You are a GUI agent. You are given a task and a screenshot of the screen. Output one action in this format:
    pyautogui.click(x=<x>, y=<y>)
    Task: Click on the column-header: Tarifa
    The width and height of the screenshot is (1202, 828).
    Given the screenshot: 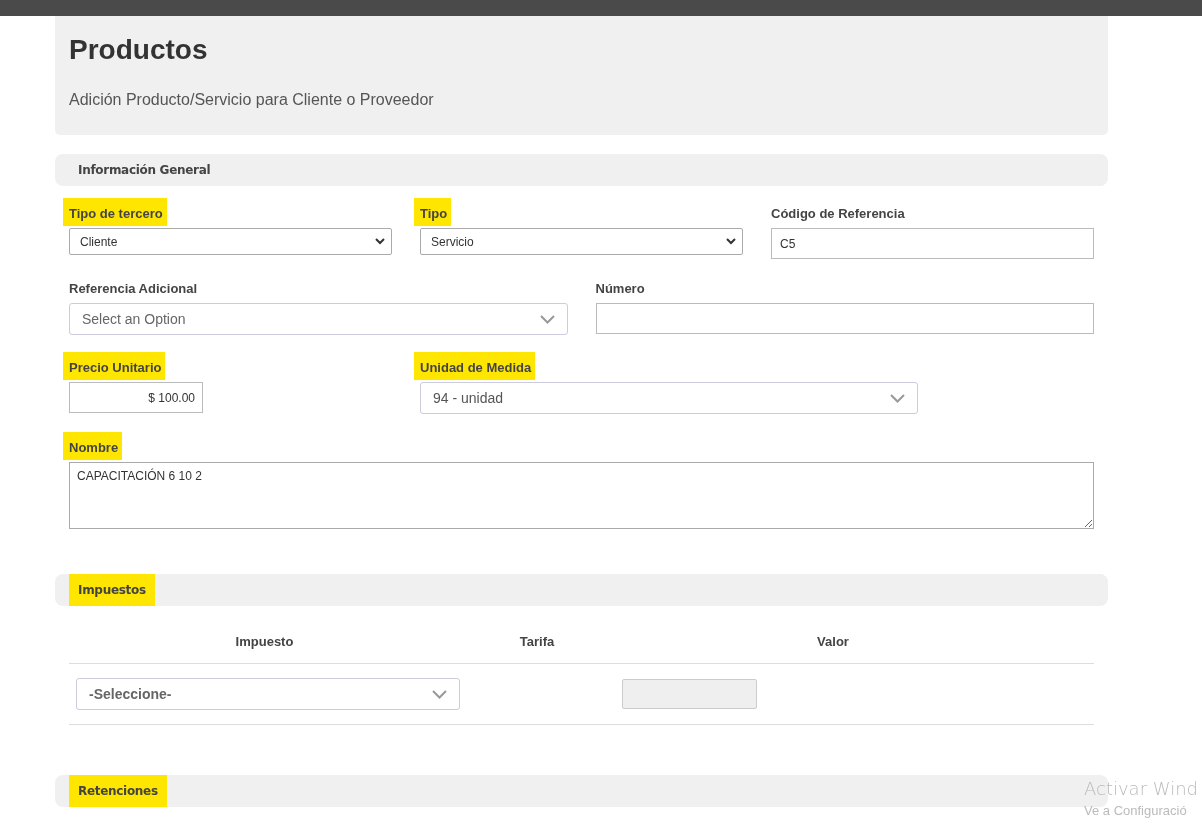 What is the action you would take?
    pyautogui.click(x=537, y=642)
    